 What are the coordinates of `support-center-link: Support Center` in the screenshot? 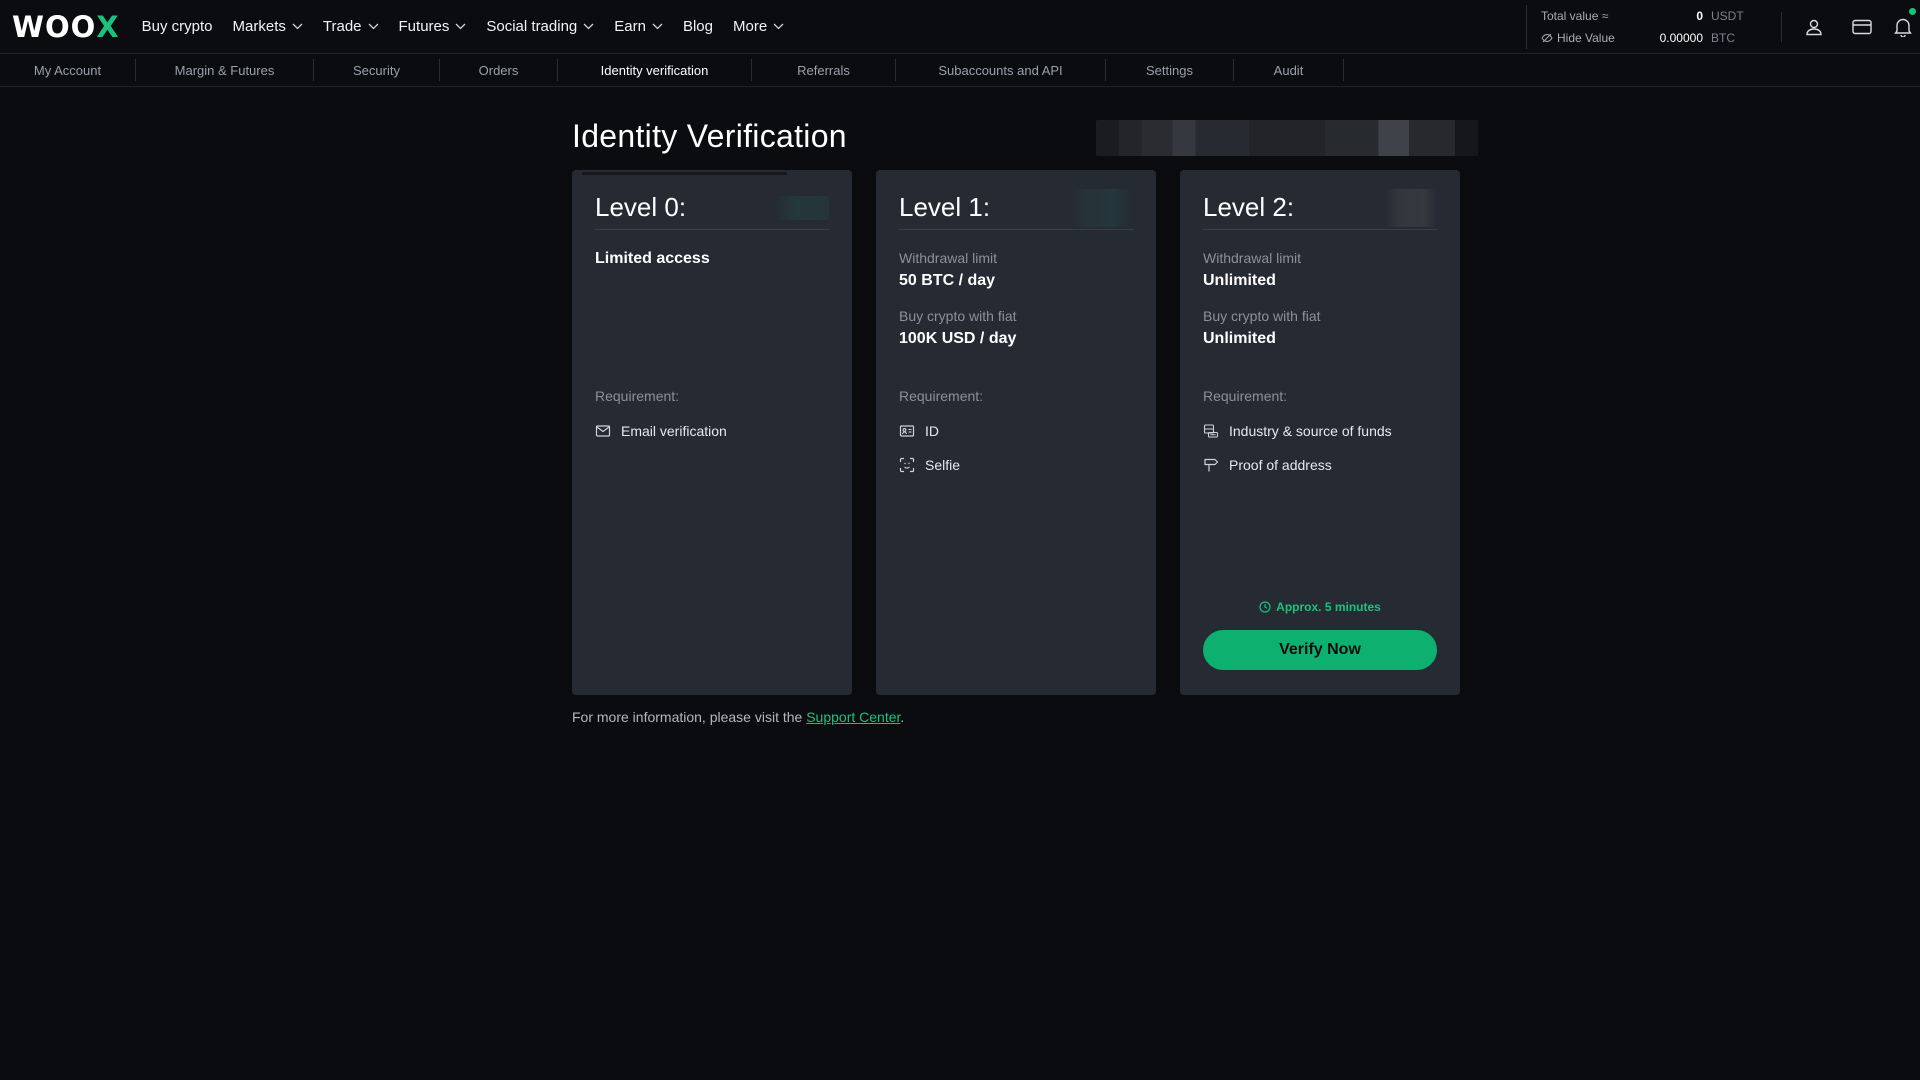 It's located at (853, 717).